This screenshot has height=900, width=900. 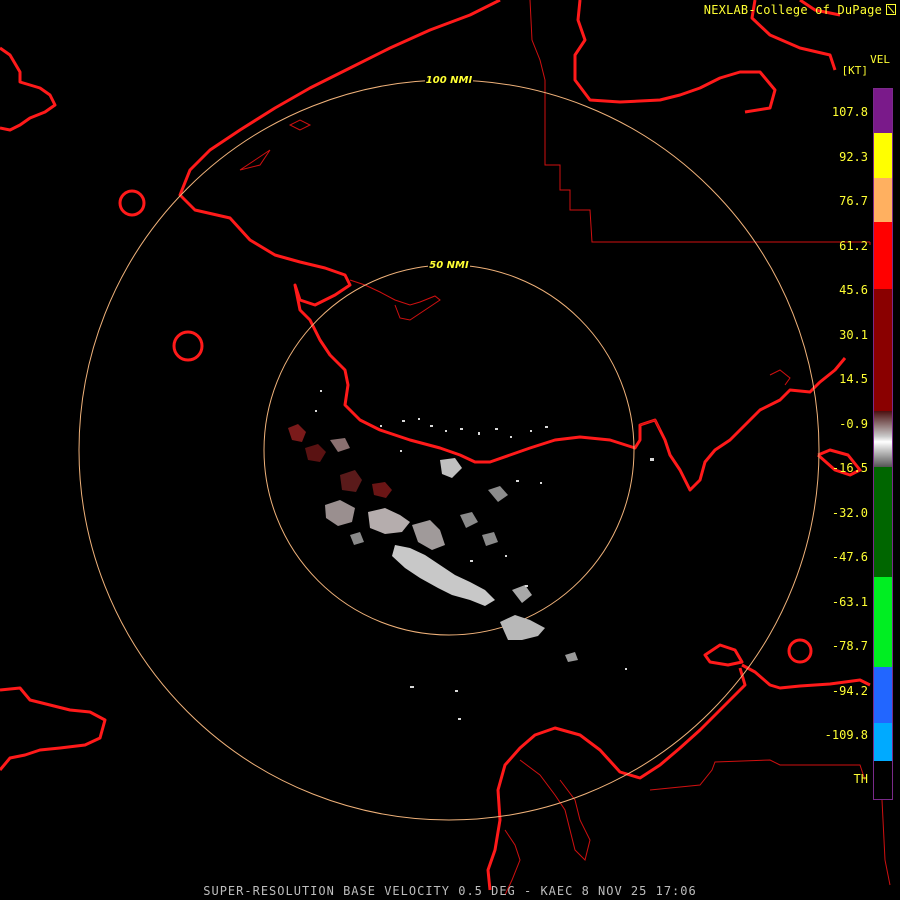 I want to click on legend-scale-label: 92.3, so click(x=853, y=156).